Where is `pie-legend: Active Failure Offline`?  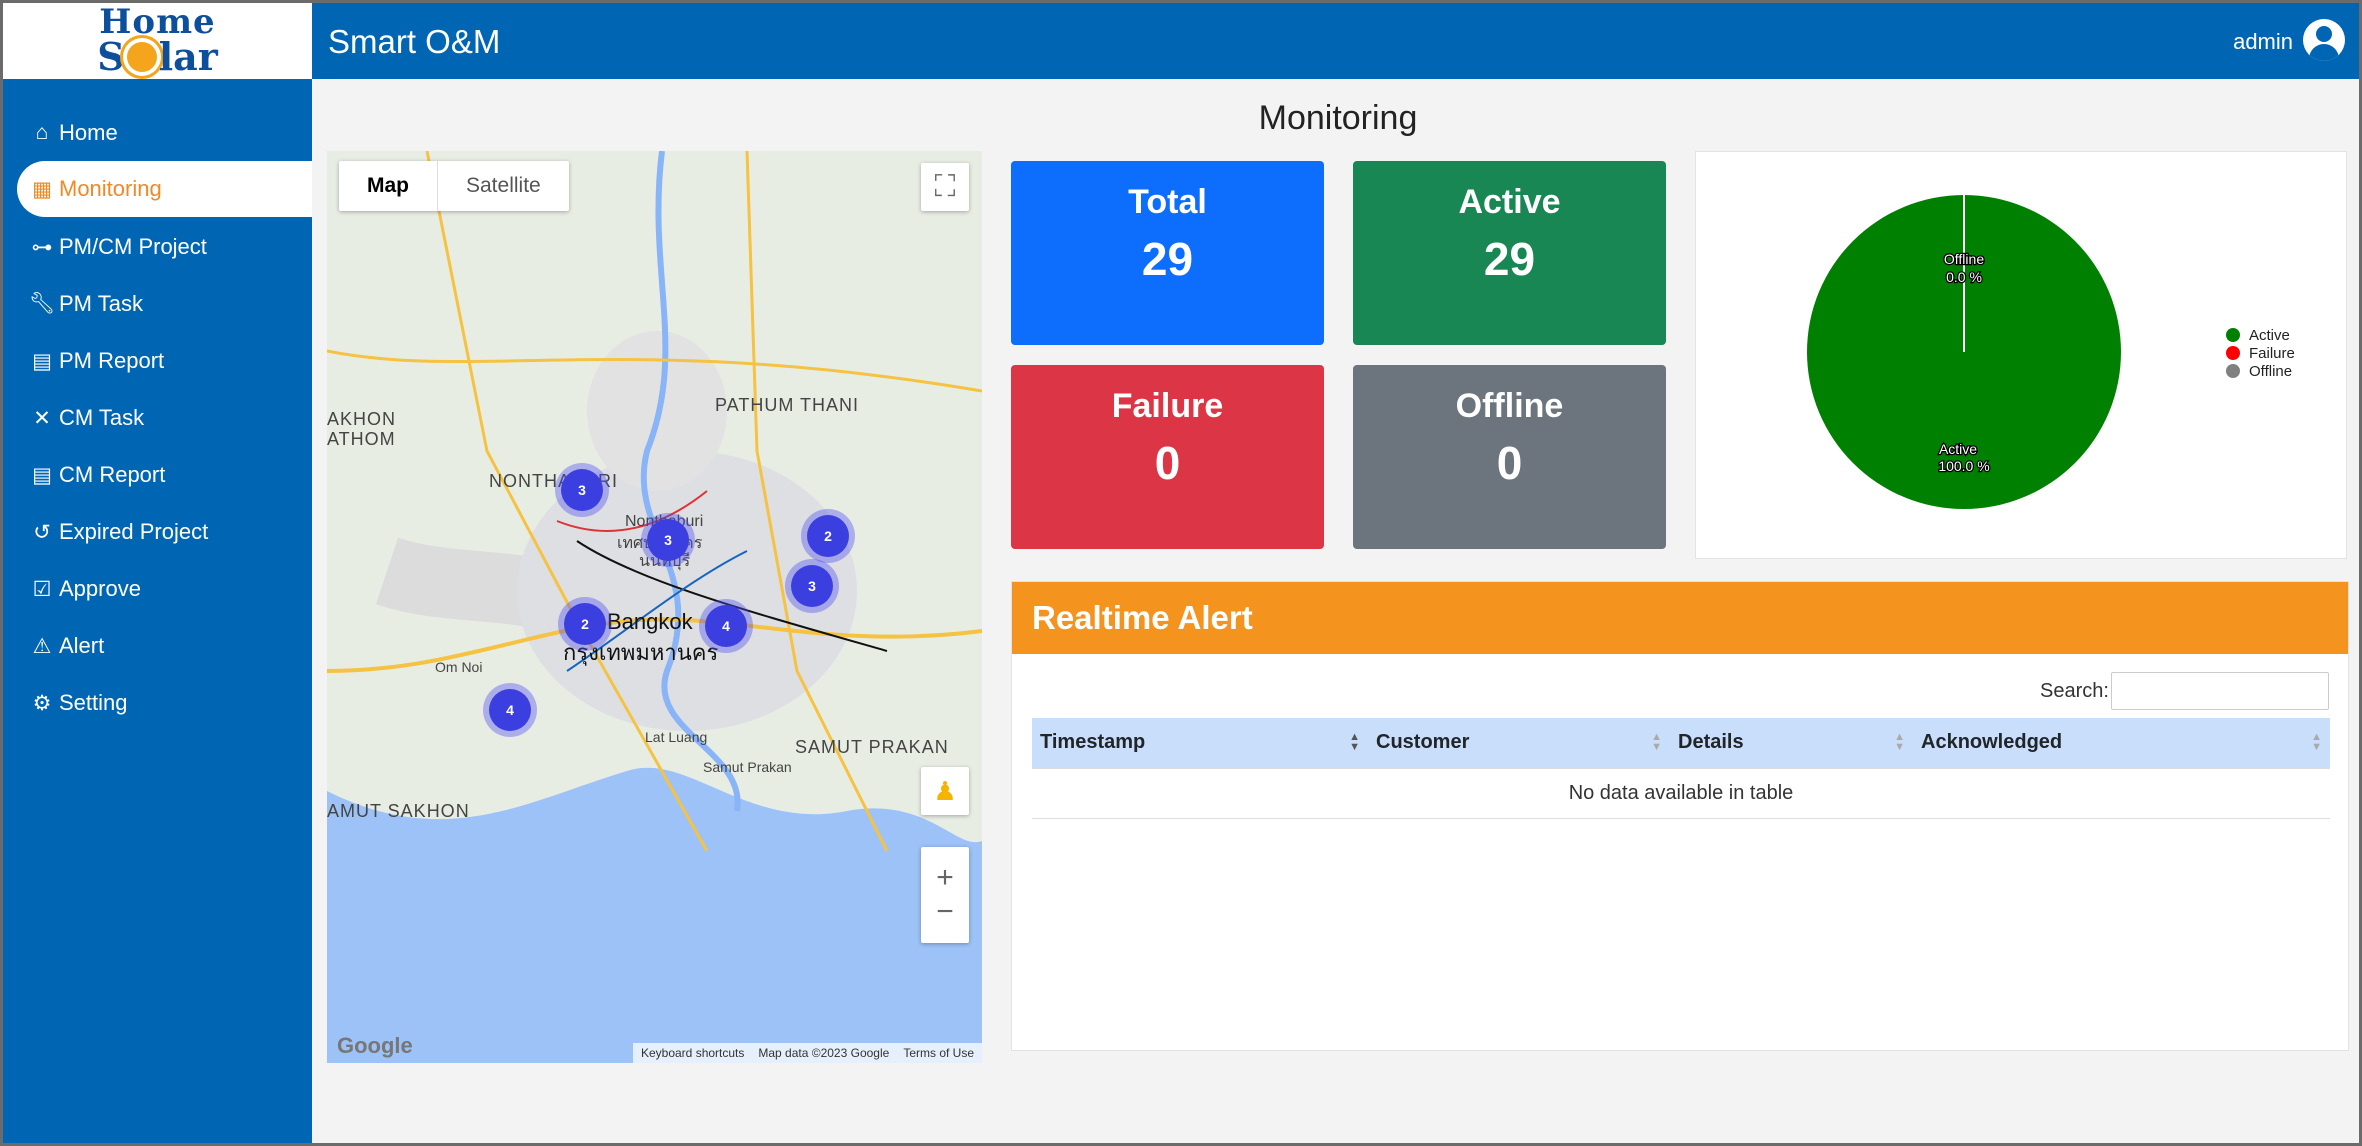
pie-legend: Active Failure Offline is located at coordinates (2260, 353).